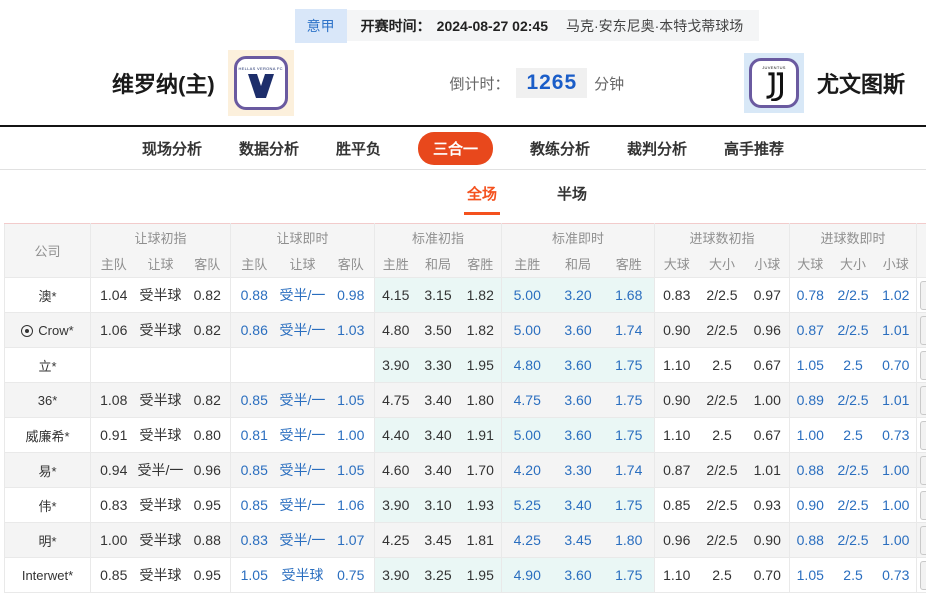  Describe the element at coordinates (479, 83) in the screenshot. I see `countdown-label: 倒计时：` at that location.